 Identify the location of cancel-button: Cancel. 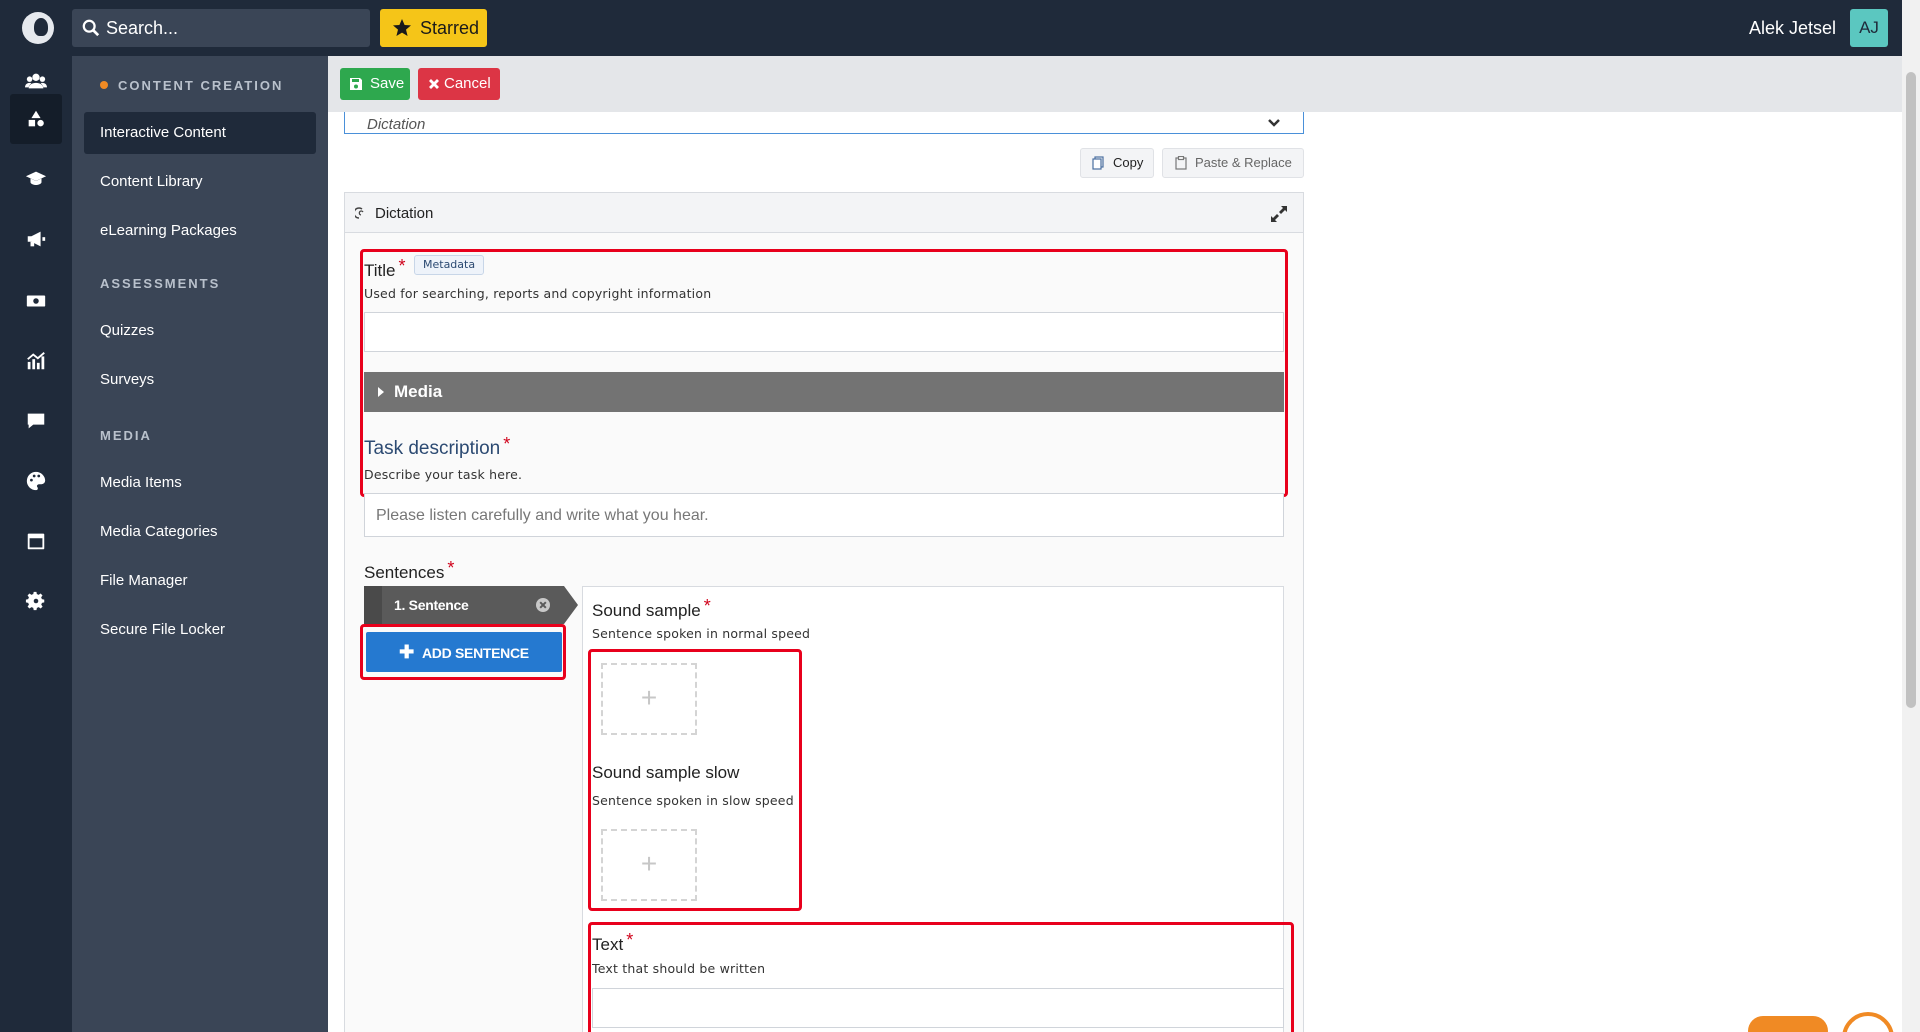
(459, 84).